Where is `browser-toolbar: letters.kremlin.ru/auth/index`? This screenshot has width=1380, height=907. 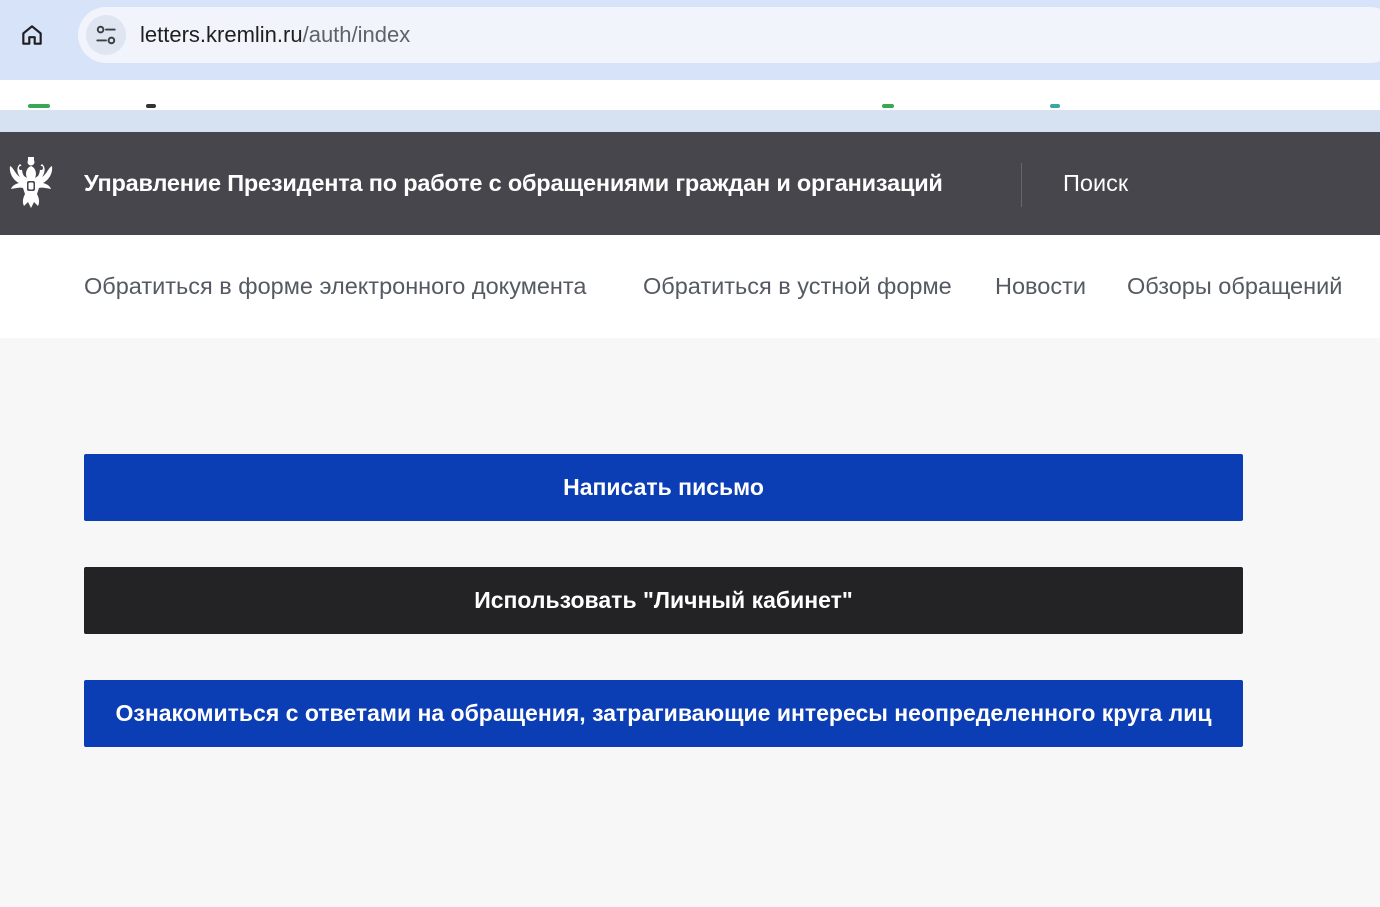 browser-toolbar: letters.kremlin.ru/auth/index is located at coordinates (690, 40).